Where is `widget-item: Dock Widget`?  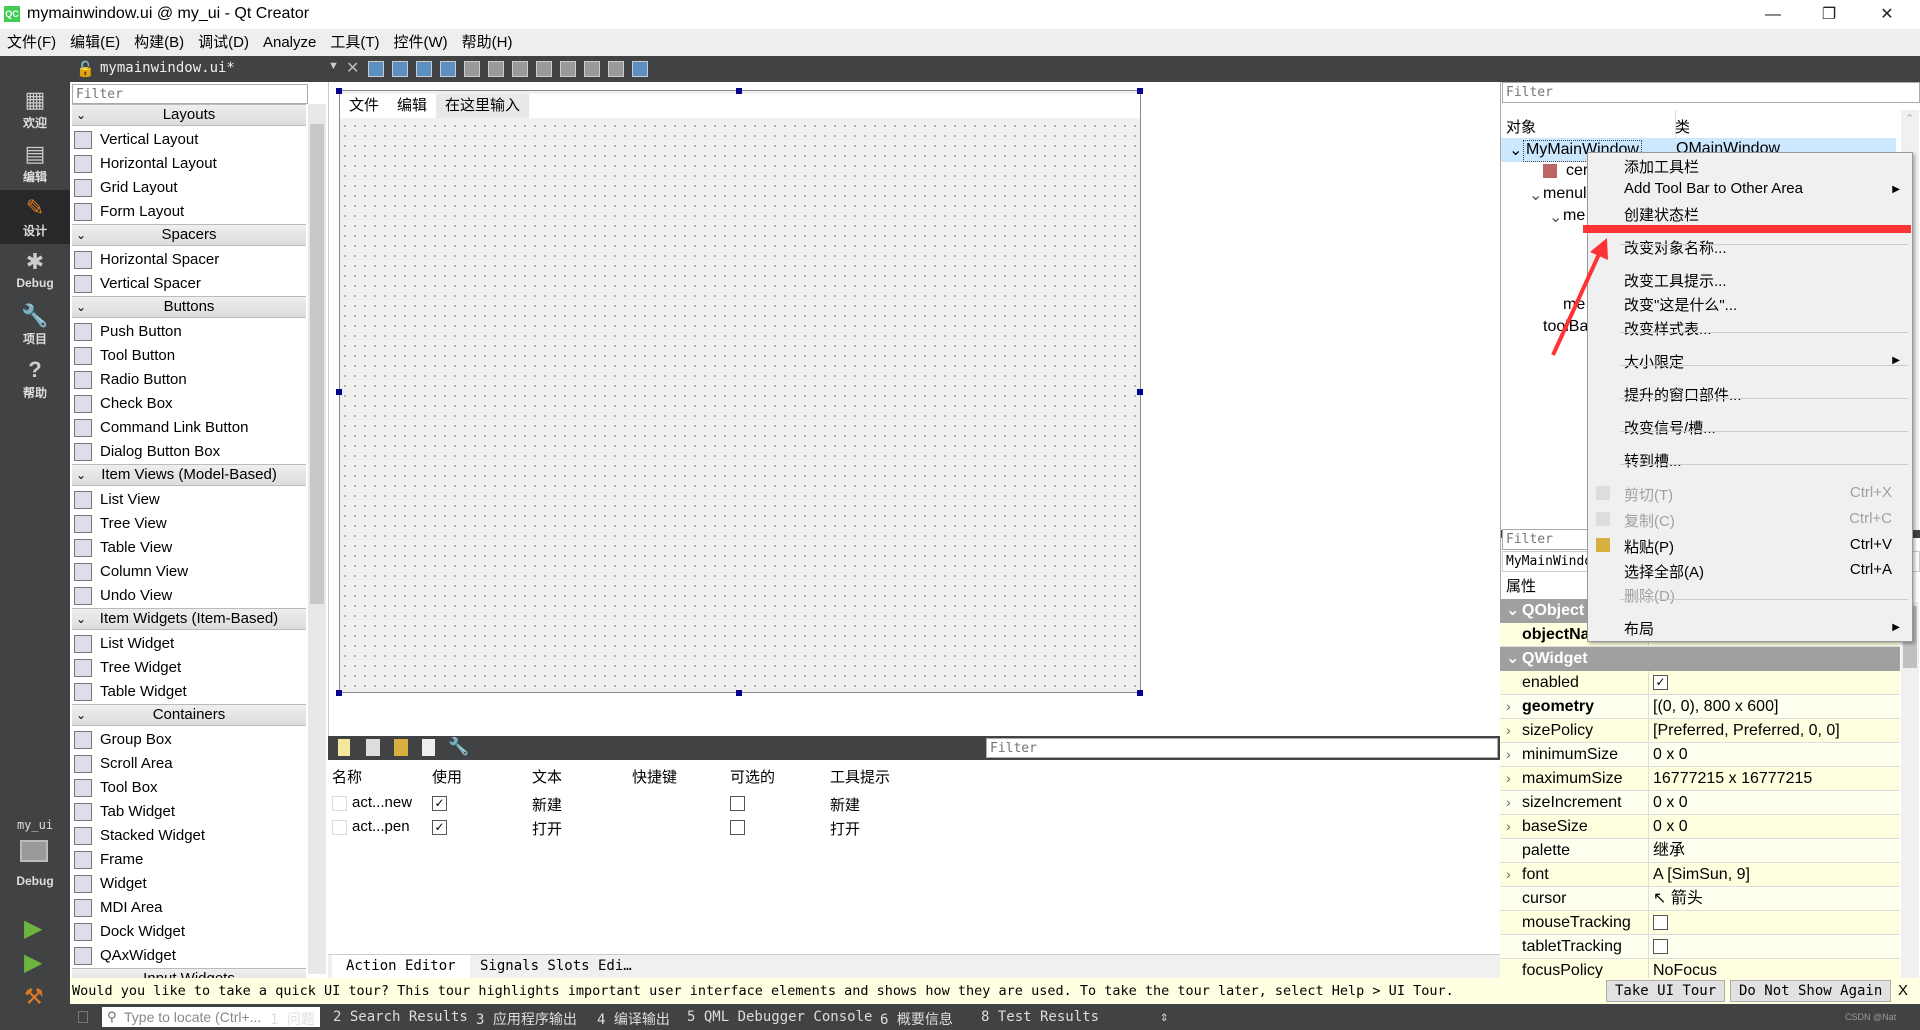
widget-item: Dock Widget is located at coordinates (129, 932).